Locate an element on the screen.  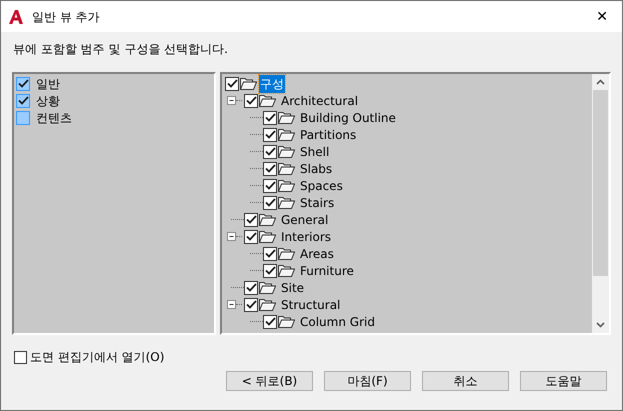
tree-item-label: Site is located at coordinates (292, 287).